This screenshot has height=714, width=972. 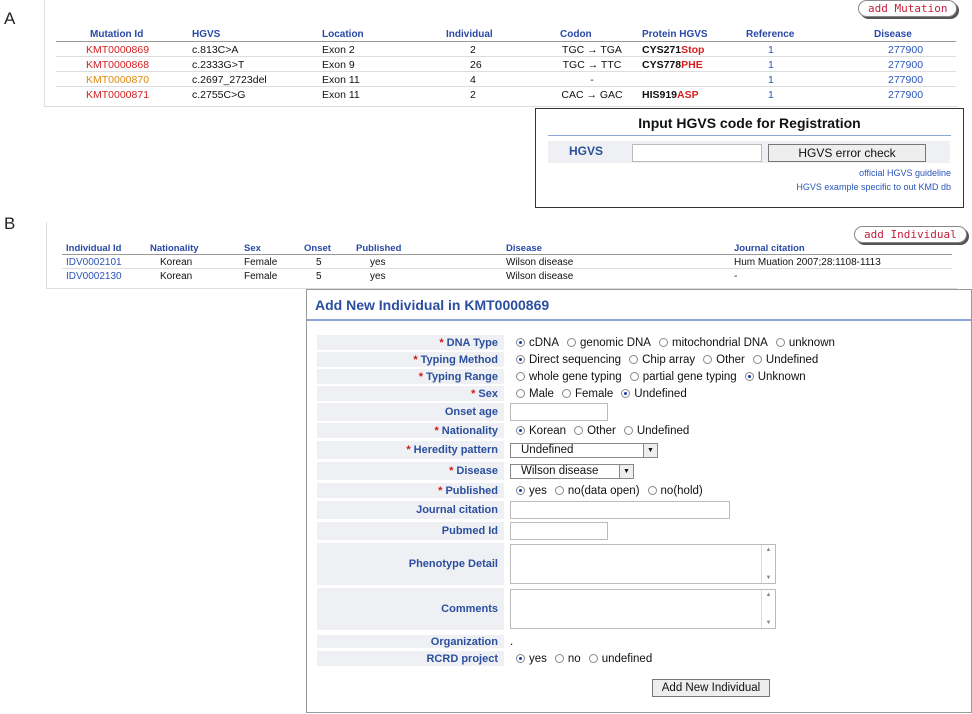 I want to click on radio-option: genomic DNA, so click(x=606, y=343).